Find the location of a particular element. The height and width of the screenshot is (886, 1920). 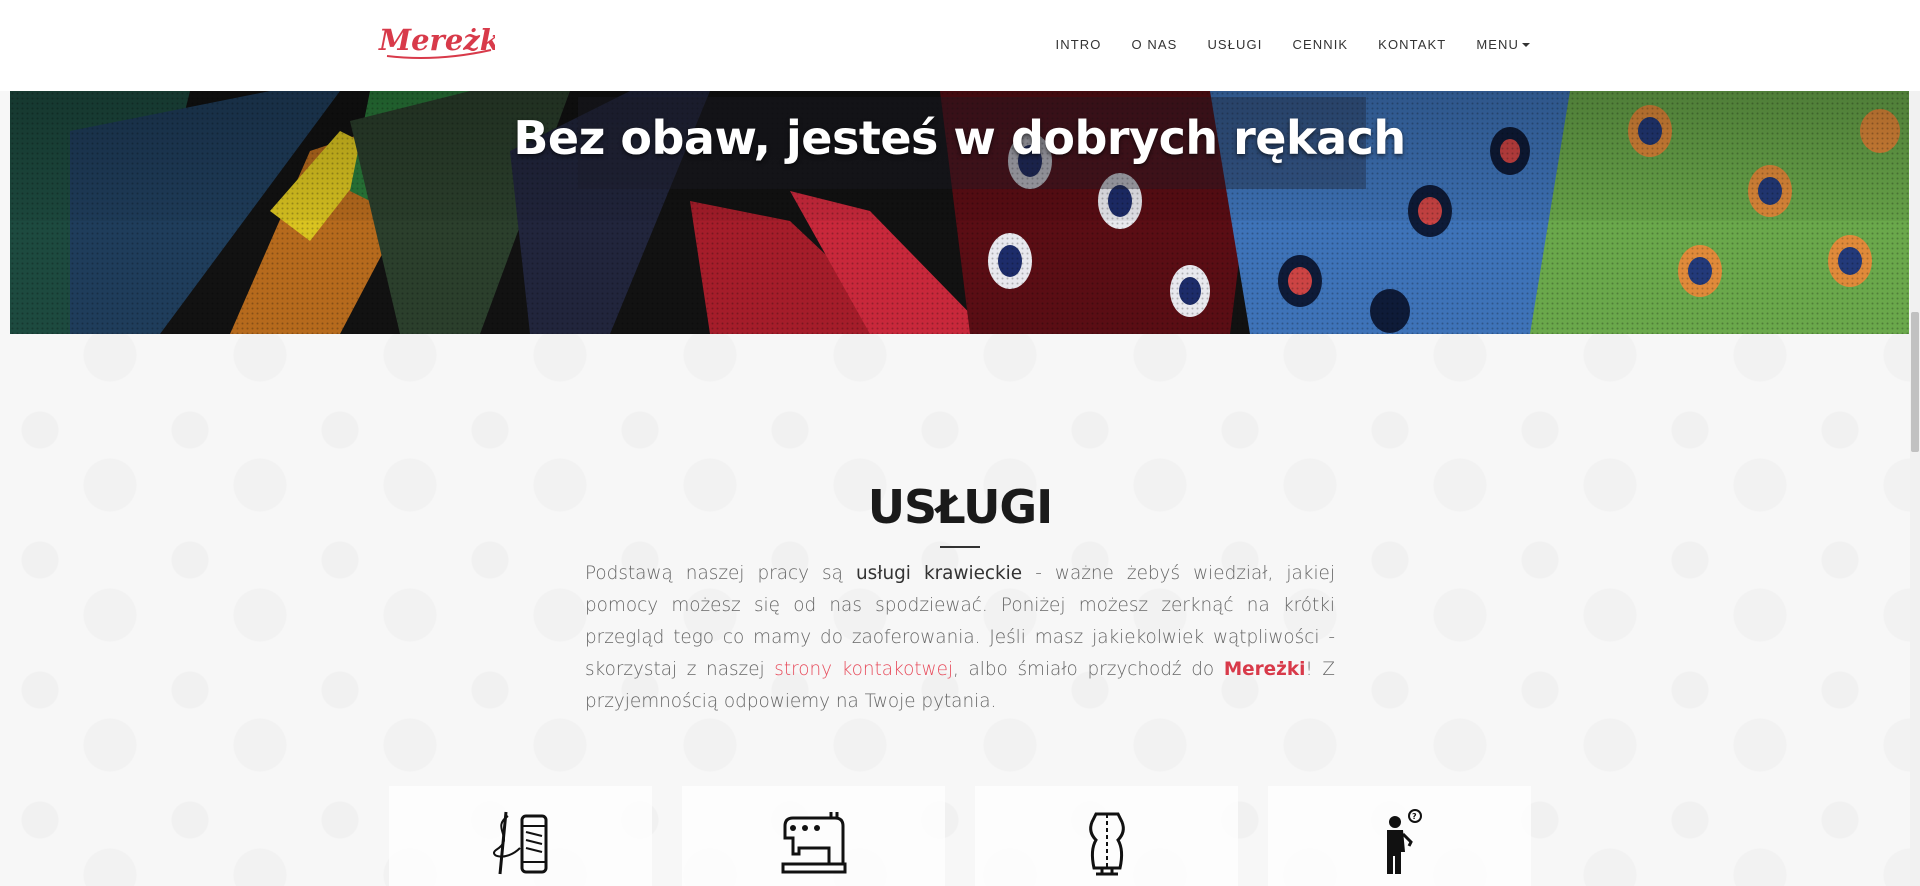

service-cards: ? is located at coordinates (960, 836).